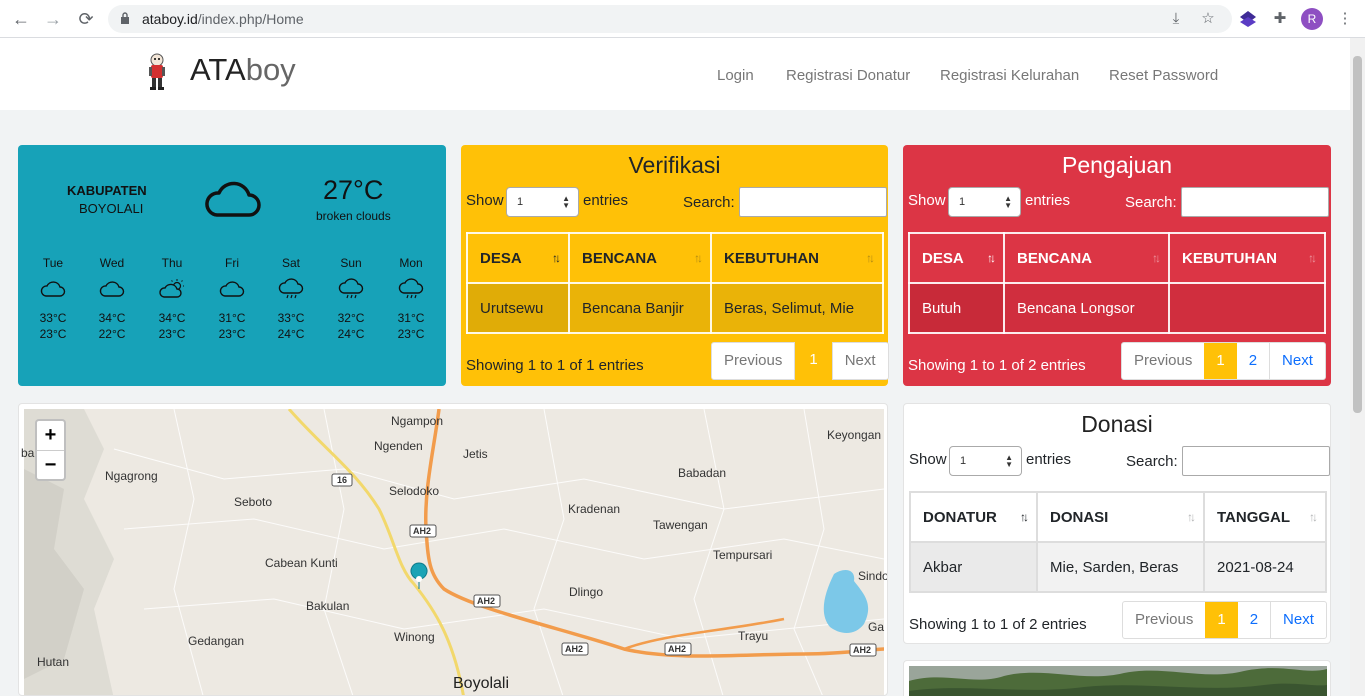 The width and height of the screenshot is (1365, 696). What do you see at coordinates (353, 216) in the screenshot?
I see `weather-description: broken clouds` at bounding box center [353, 216].